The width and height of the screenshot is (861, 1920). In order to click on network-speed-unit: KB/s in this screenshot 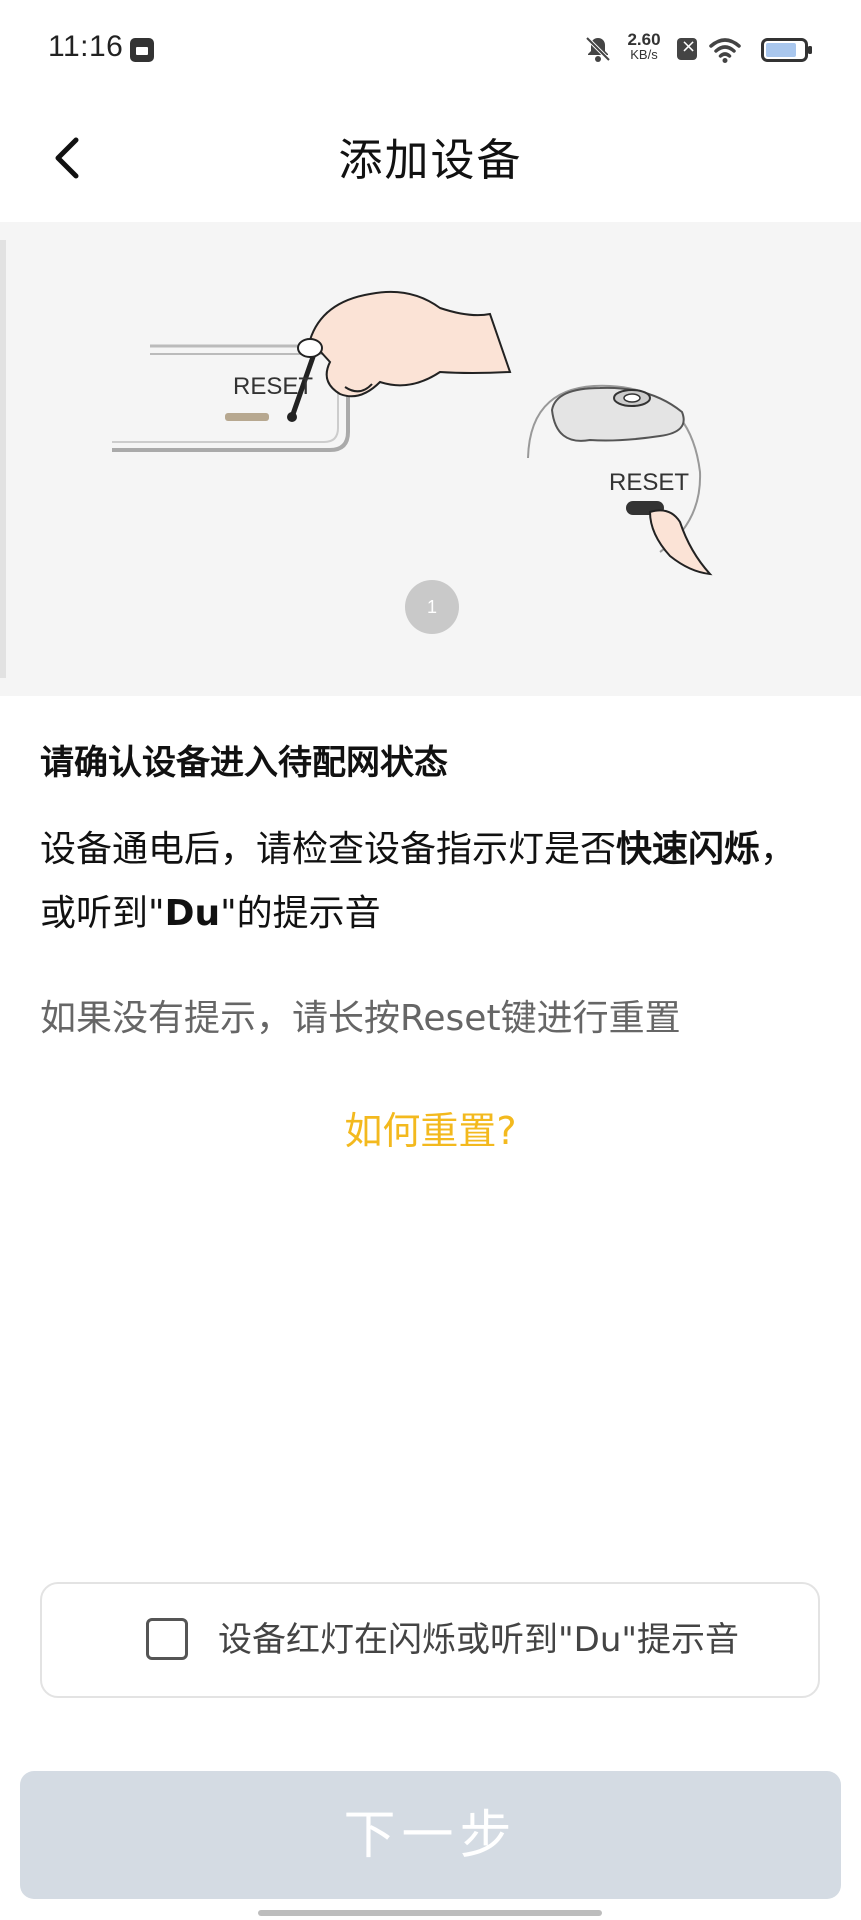, I will do `click(644, 54)`.